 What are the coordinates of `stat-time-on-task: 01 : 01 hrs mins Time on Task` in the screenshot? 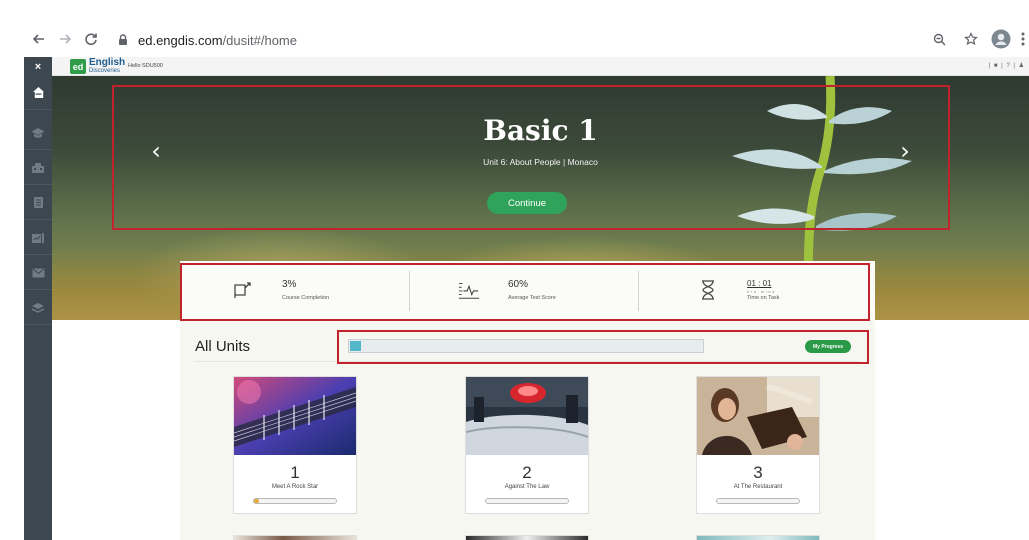 It's located at (787, 291).